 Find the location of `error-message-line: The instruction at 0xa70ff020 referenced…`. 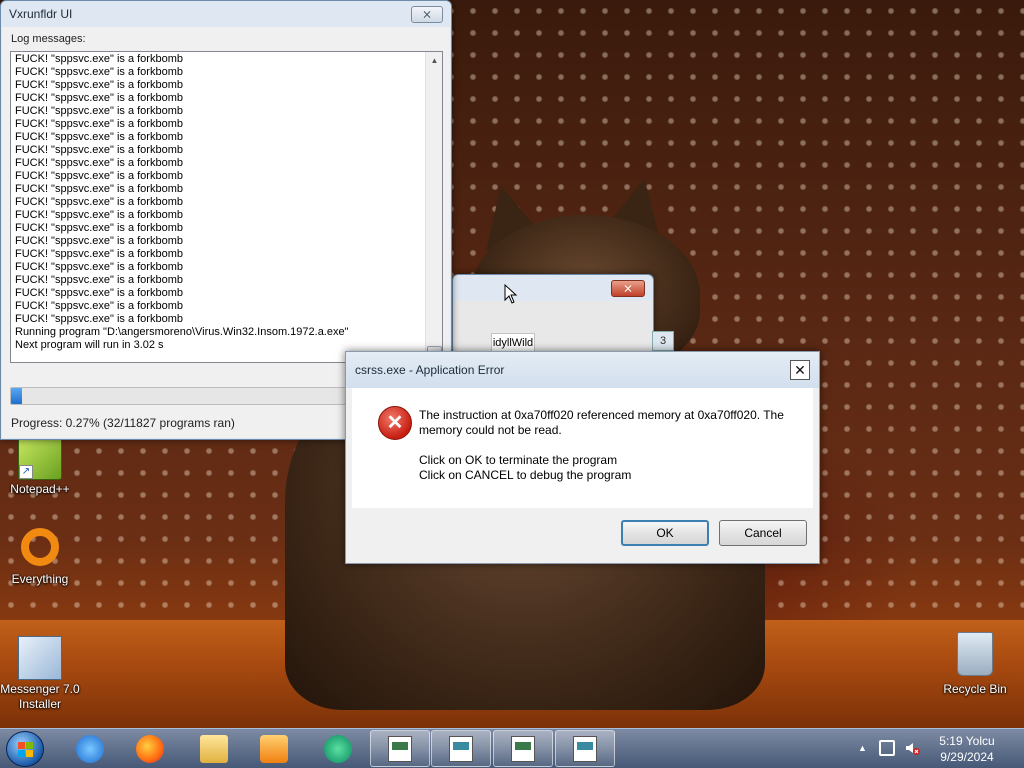

error-message-line: The instruction at 0xa70ff020 referenced… is located at coordinates (601, 422).